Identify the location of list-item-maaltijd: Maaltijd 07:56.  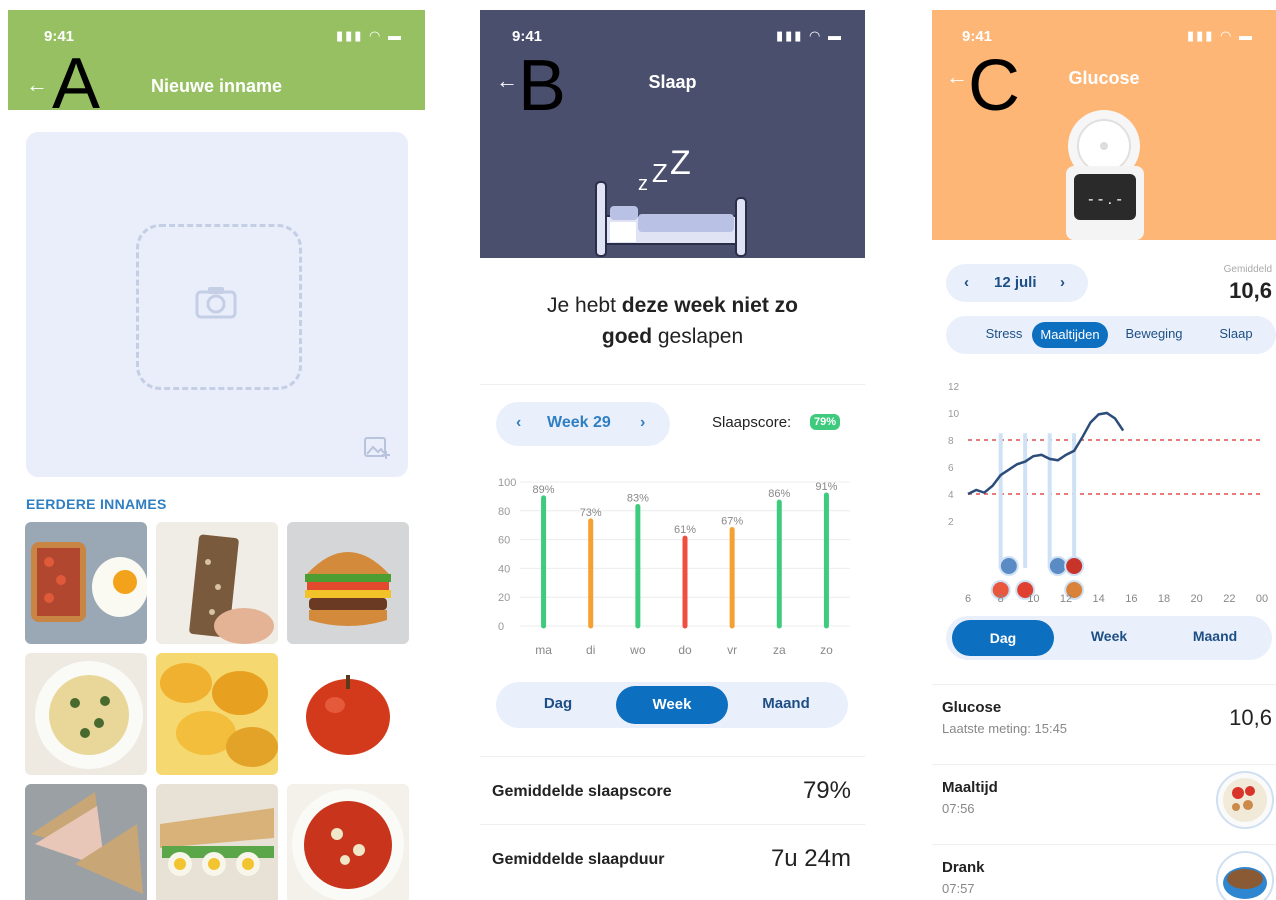
(1104, 804).